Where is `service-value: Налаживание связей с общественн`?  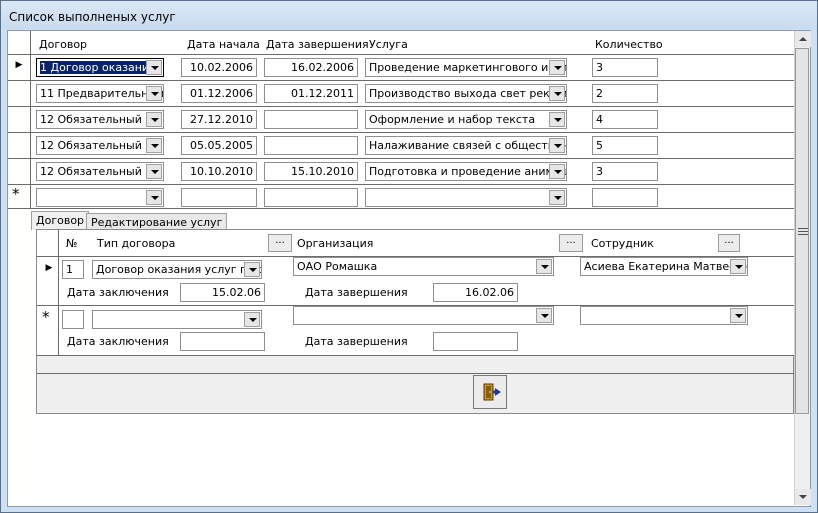 service-value: Налаживание связей с общественн is located at coordinates (468, 145).